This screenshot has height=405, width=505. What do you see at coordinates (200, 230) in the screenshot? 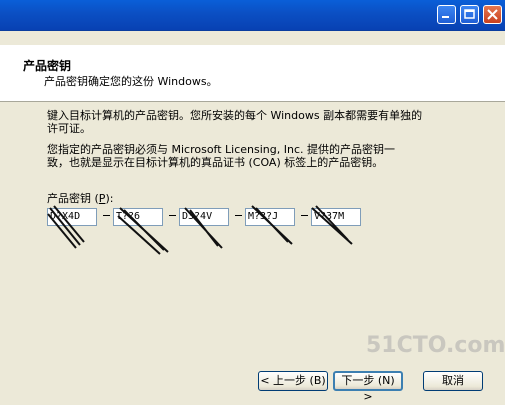
I see `redaction-scribbles` at bounding box center [200, 230].